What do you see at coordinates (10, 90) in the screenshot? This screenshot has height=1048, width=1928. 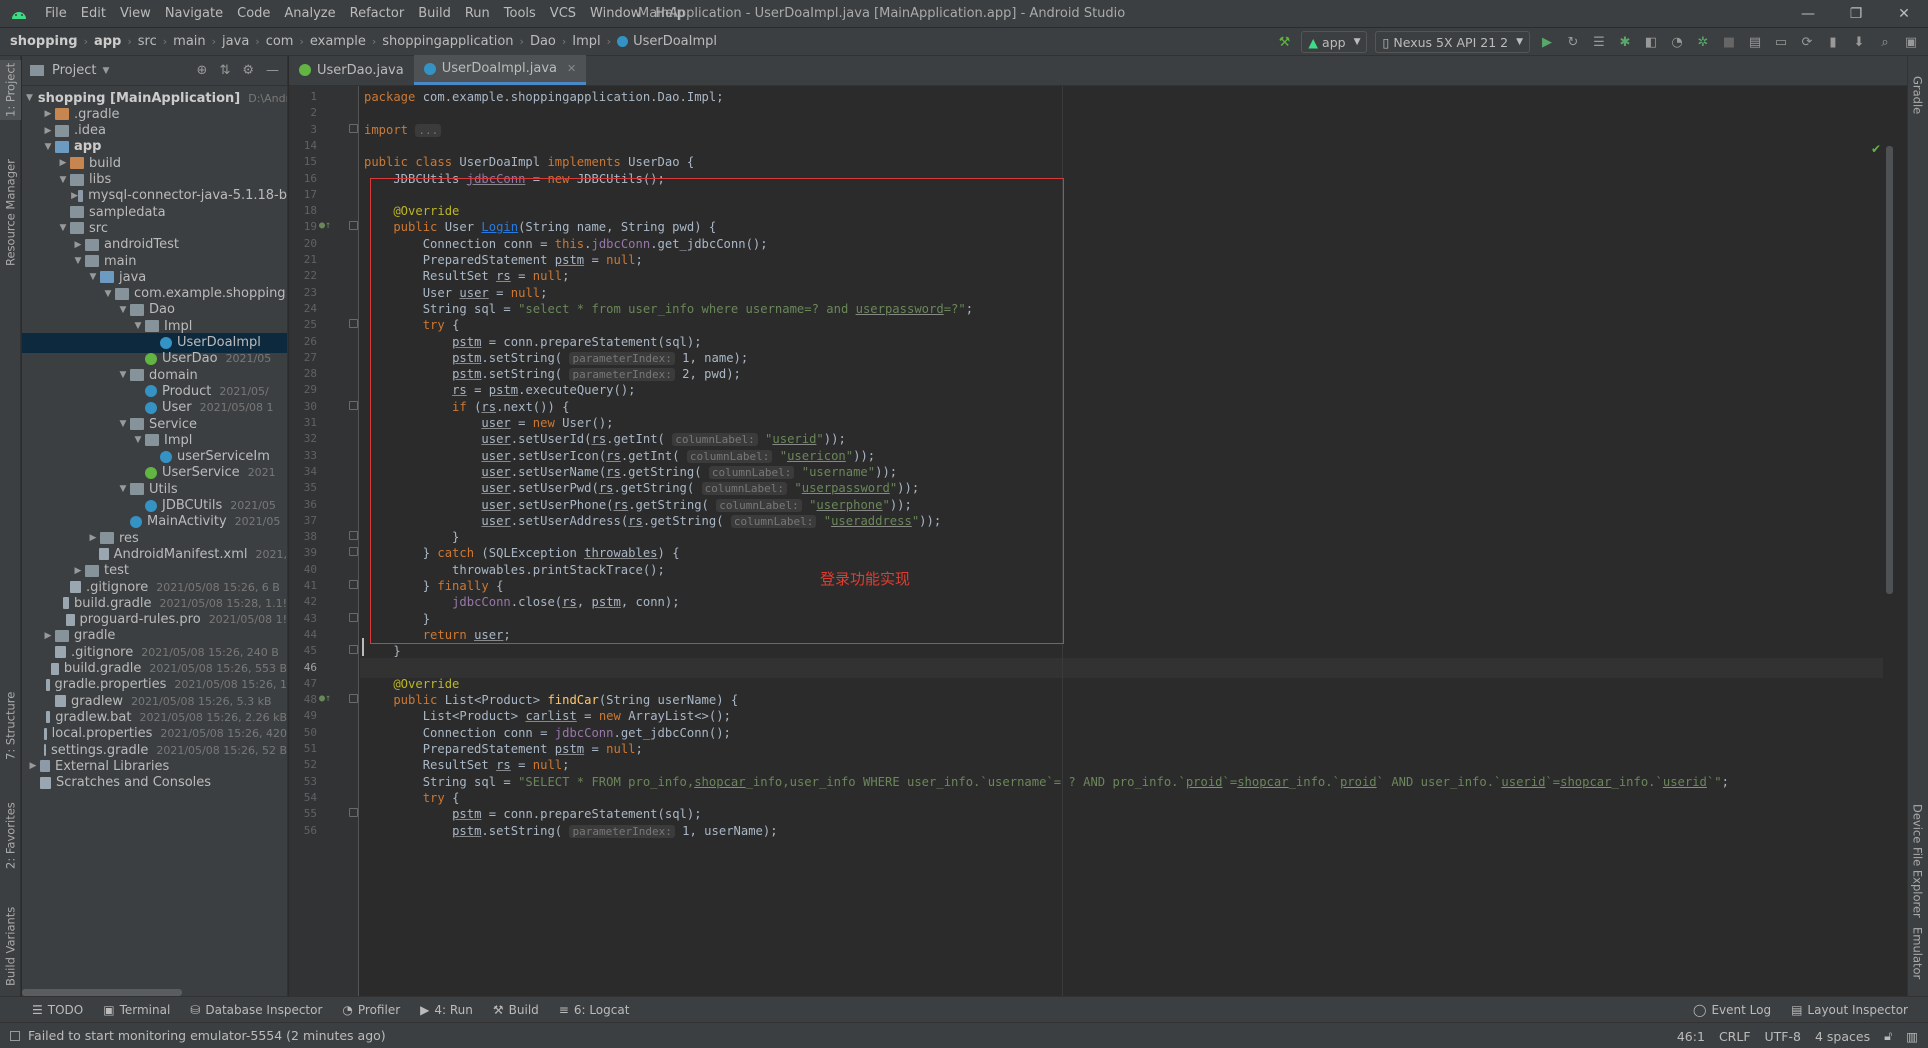 I see `tab-project: 1: Project` at bounding box center [10, 90].